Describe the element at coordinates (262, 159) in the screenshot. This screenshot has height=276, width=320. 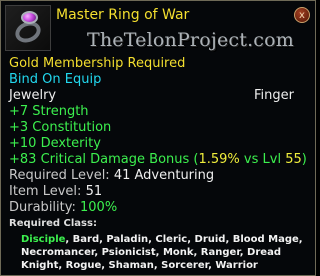
I see `critical-middle: vs Lvl` at that location.